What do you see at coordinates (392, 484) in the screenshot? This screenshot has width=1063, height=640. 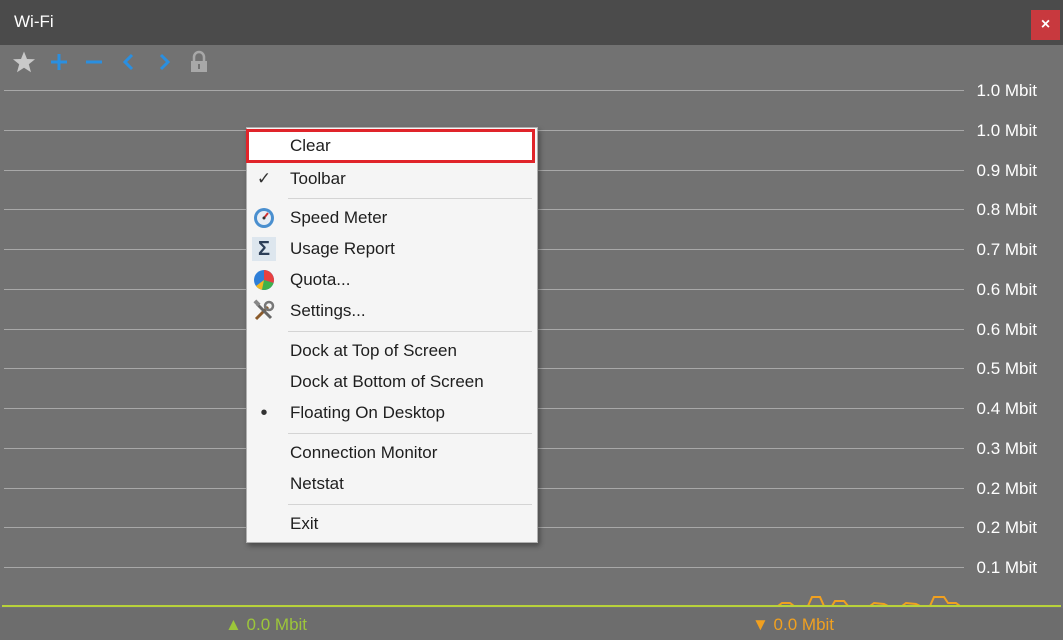 I see `menu-item-netstat: Netstat` at bounding box center [392, 484].